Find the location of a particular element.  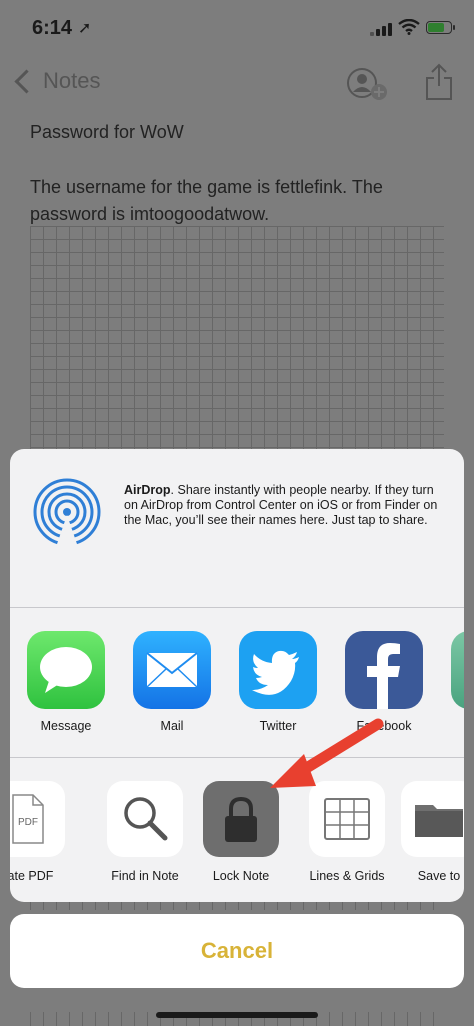

status-time: 6:14 is located at coordinates (52, 28).